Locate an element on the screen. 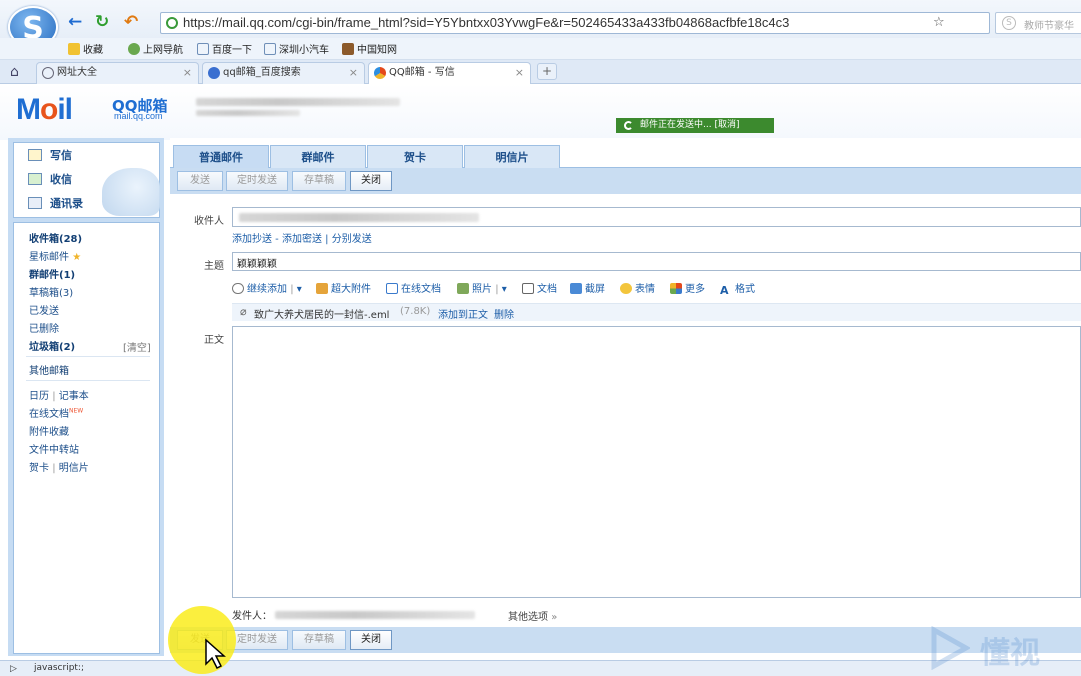 The width and height of the screenshot is (1081, 676). sender-redacted is located at coordinates (375, 615).